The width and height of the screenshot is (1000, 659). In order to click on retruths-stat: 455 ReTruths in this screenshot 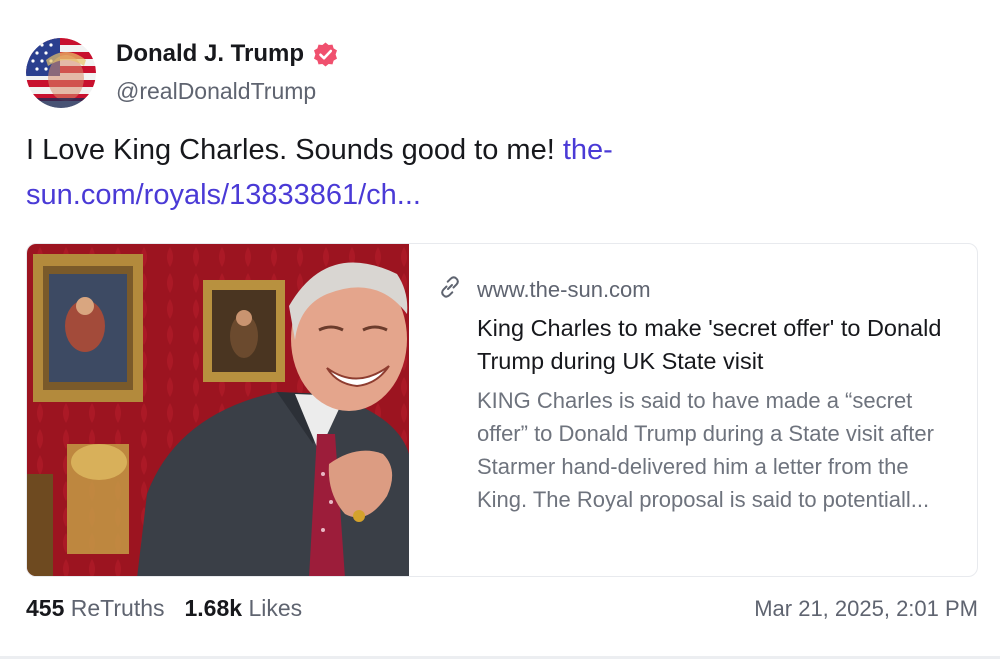, I will do `click(95, 608)`.